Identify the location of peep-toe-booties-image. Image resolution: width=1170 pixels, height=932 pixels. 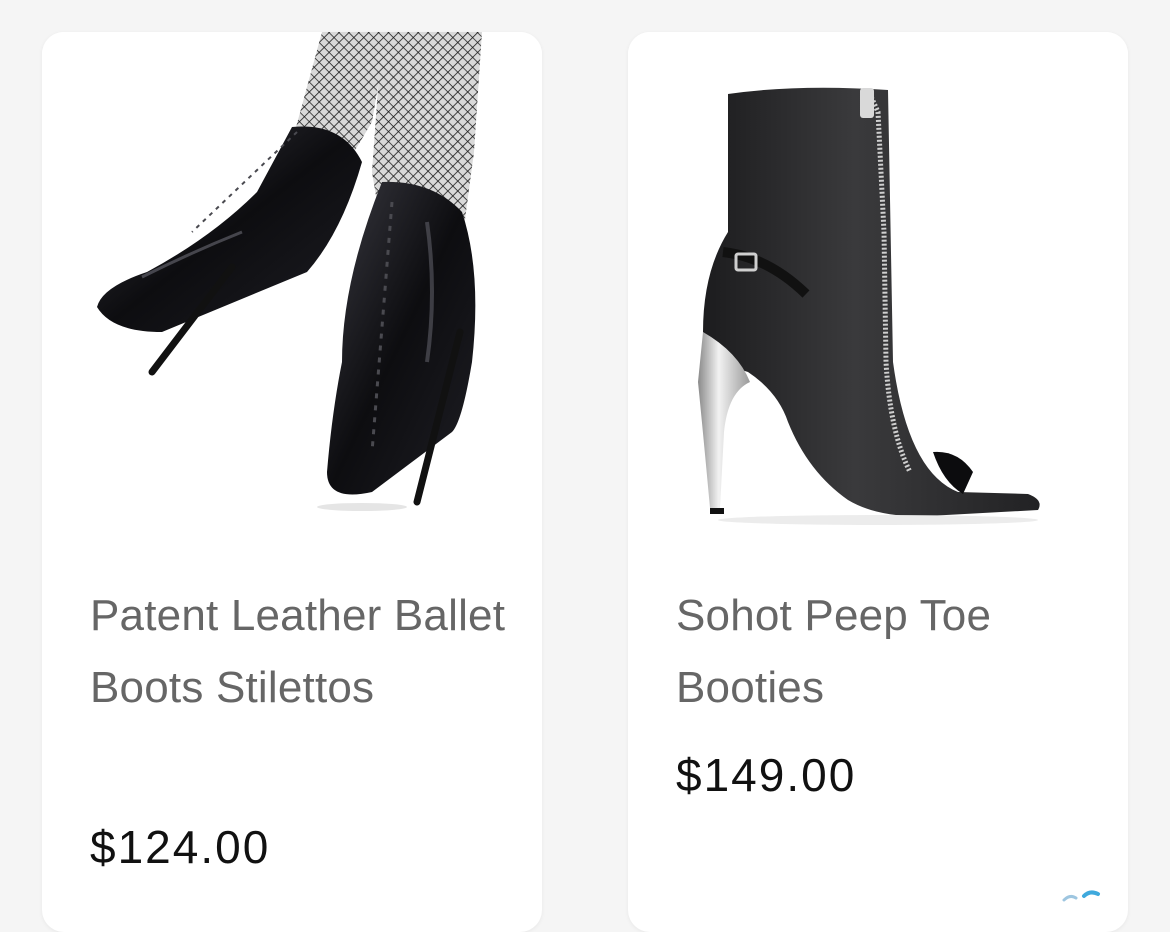
(869, 306).